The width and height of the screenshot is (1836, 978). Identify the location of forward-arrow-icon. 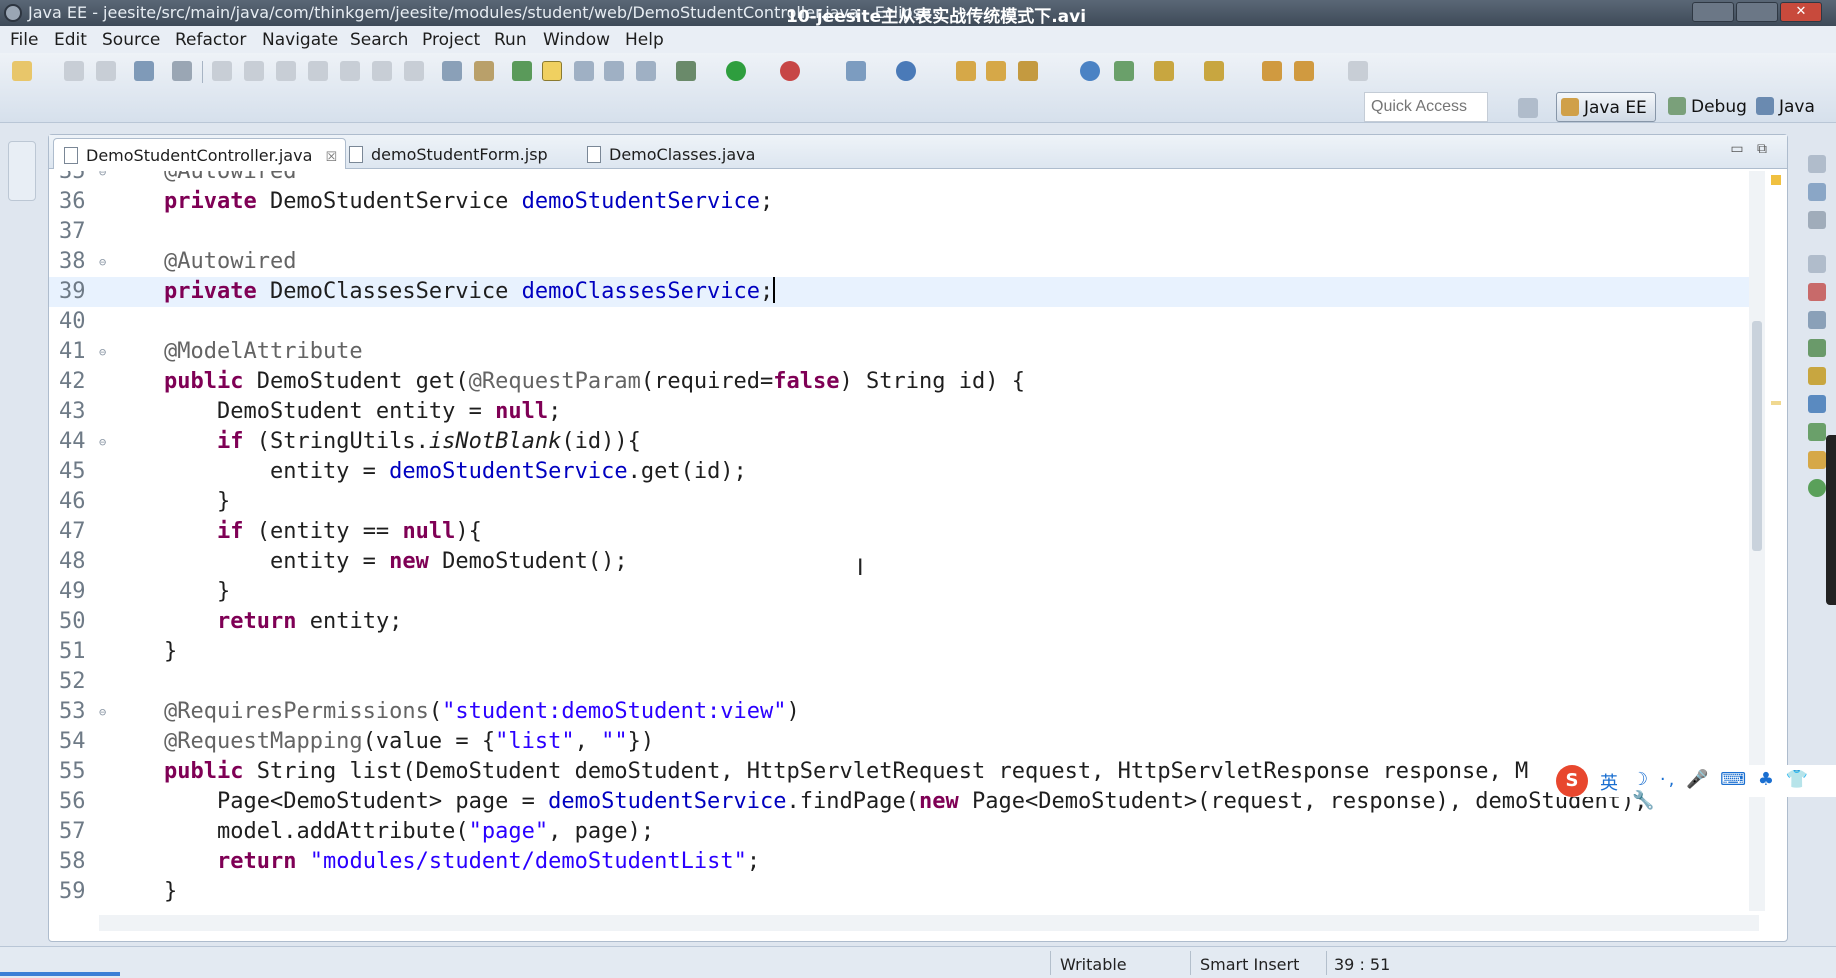
(1358, 71).